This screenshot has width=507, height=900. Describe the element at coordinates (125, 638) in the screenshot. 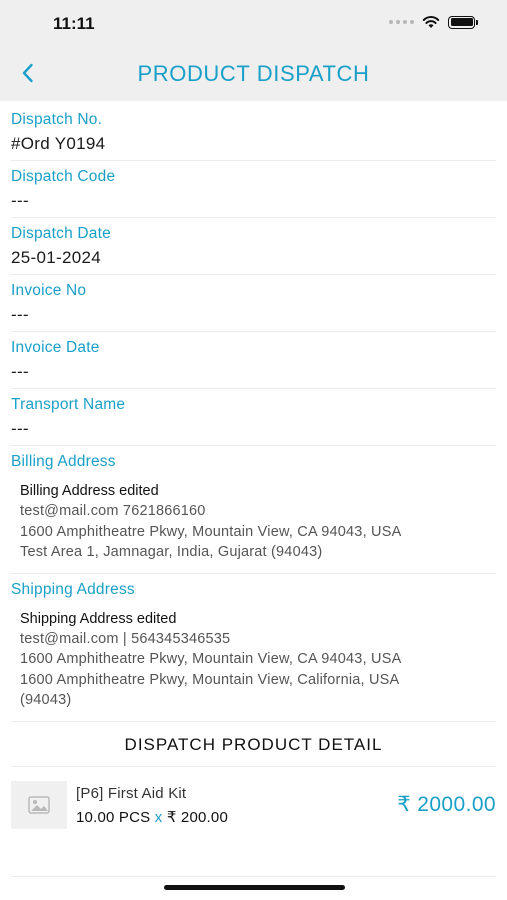

I see `shipping-contact: test@mail.com | 564345346535` at that location.